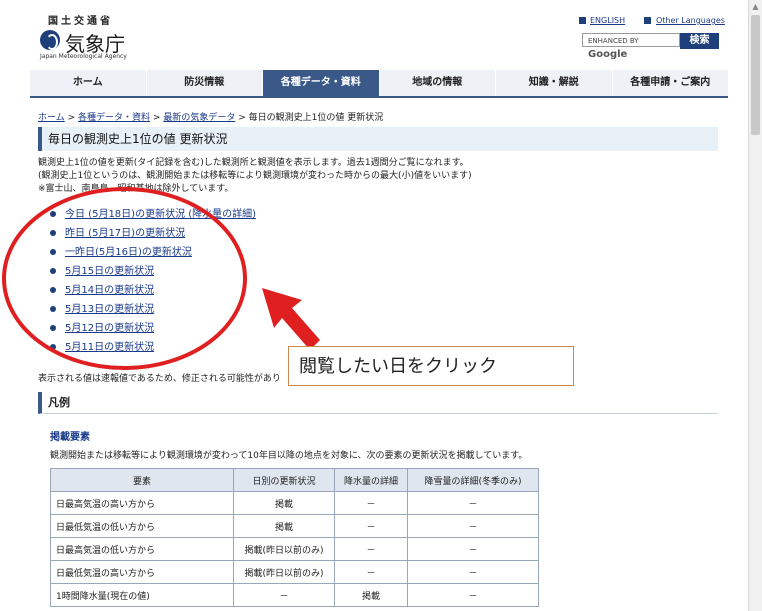 The height and width of the screenshot is (611, 762). What do you see at coordinates (607, 20) in the screenshot?
I see `english-link: ENGLISH` at bounding box center [607, 20].